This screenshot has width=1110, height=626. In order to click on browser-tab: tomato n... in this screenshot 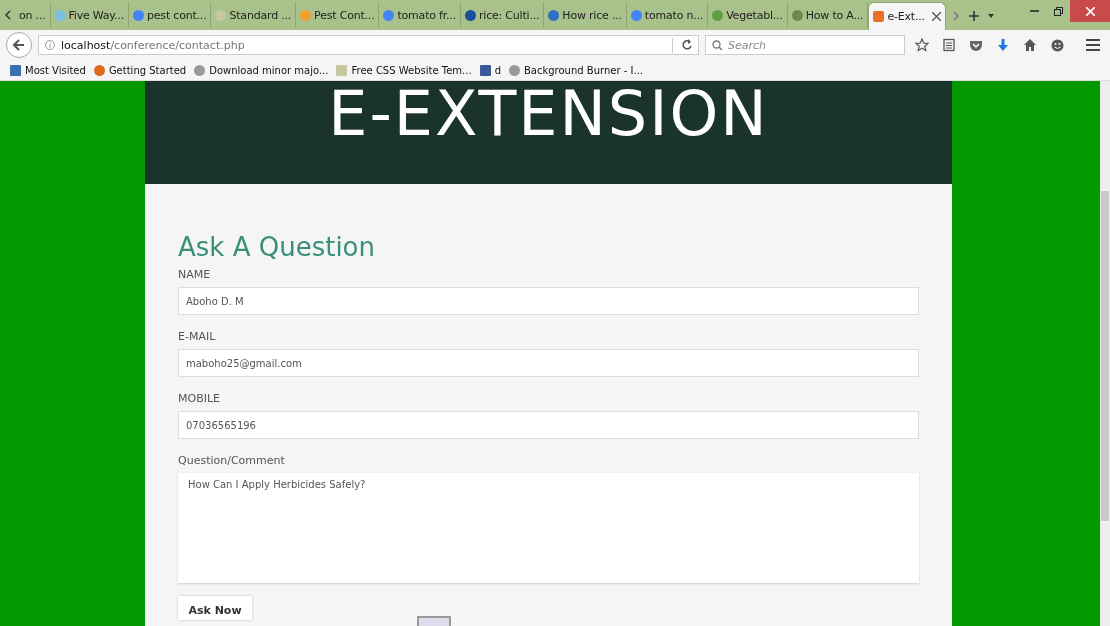, I will do `click(667, 15)`.